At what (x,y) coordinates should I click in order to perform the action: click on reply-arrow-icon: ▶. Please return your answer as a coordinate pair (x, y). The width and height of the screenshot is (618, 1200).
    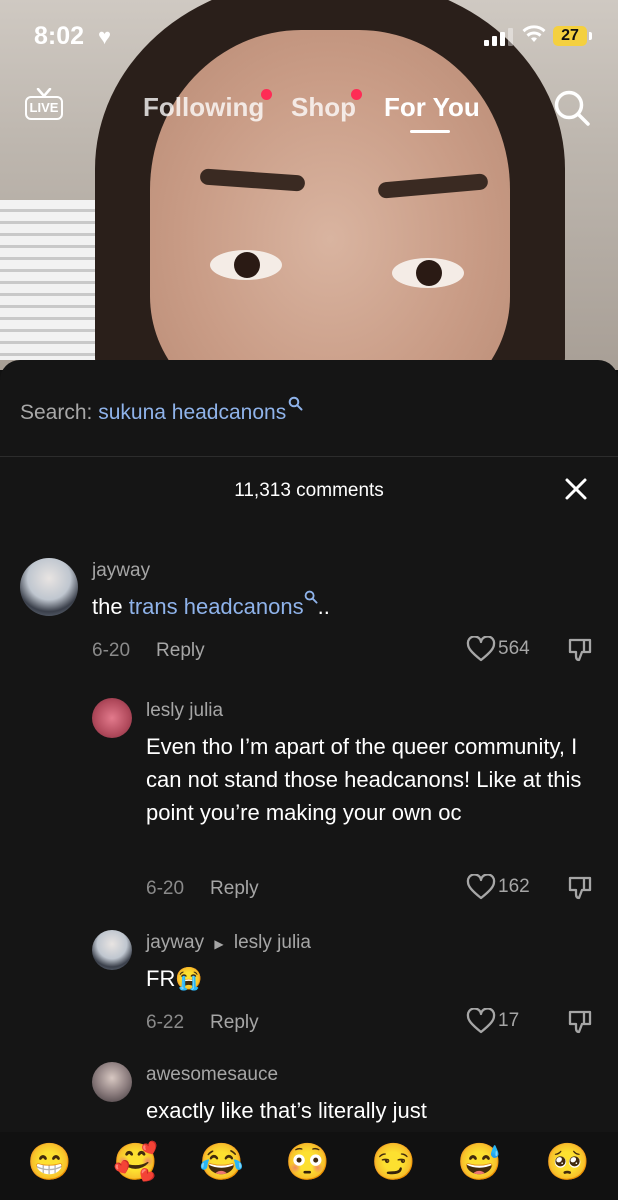
    Looking at the image, I should click on (219, 944).